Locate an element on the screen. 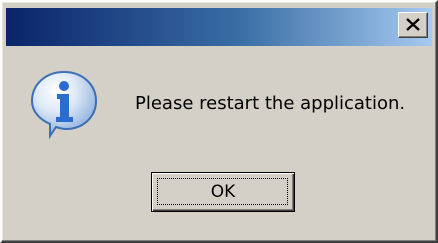  ok-button-label: OK is located at coordinates (223, 192).